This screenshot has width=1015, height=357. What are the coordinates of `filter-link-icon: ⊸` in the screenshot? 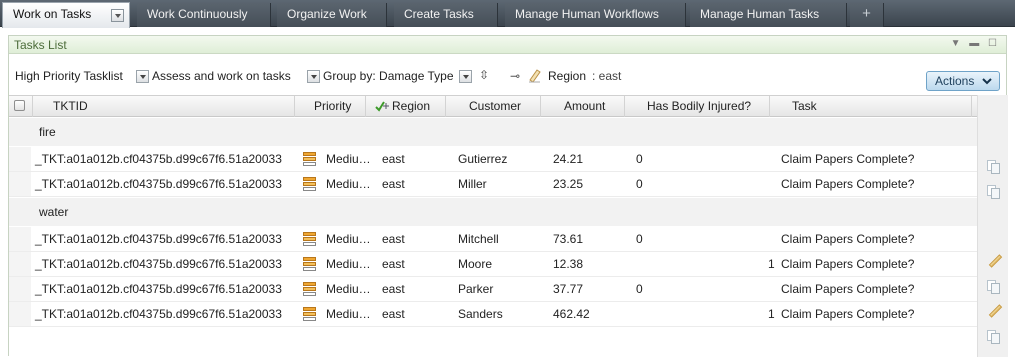 It's located at (515, 76).